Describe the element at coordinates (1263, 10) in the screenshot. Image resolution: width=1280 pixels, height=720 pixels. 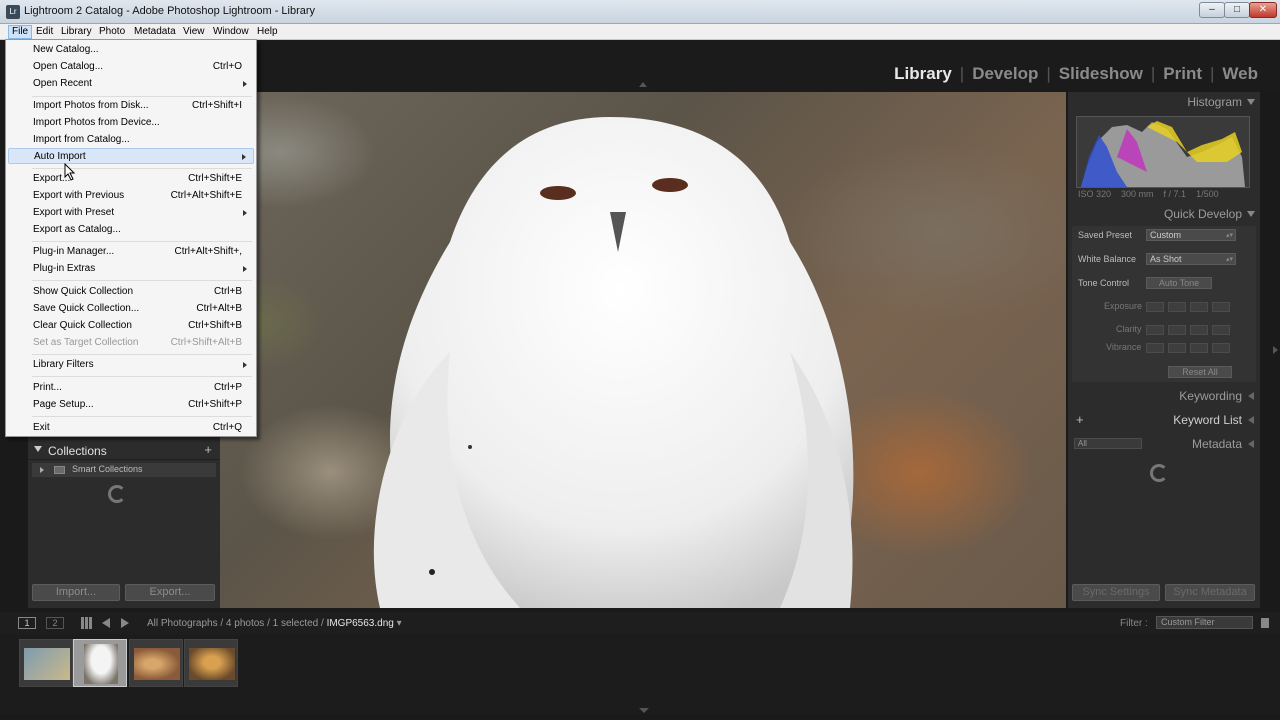
I see `close-button: ✕` at that location.